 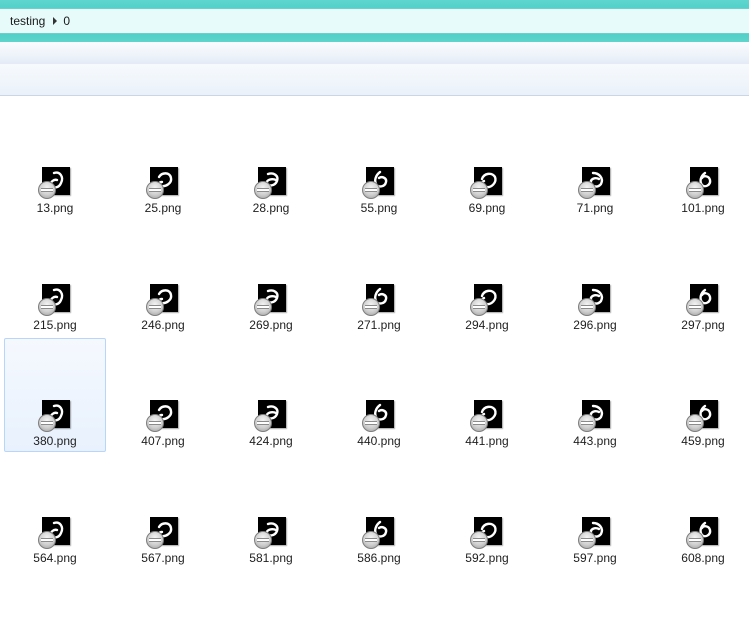 What do you see at coordinates (595, 325) in the screenshot?
I see `file-name-label: 296.png` at bounding box center [595, 325].